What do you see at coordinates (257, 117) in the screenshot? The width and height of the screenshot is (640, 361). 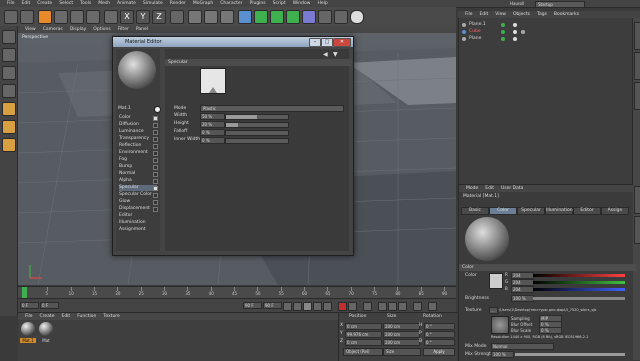 I see `param-slider-width` at bounding box center [257, 117].